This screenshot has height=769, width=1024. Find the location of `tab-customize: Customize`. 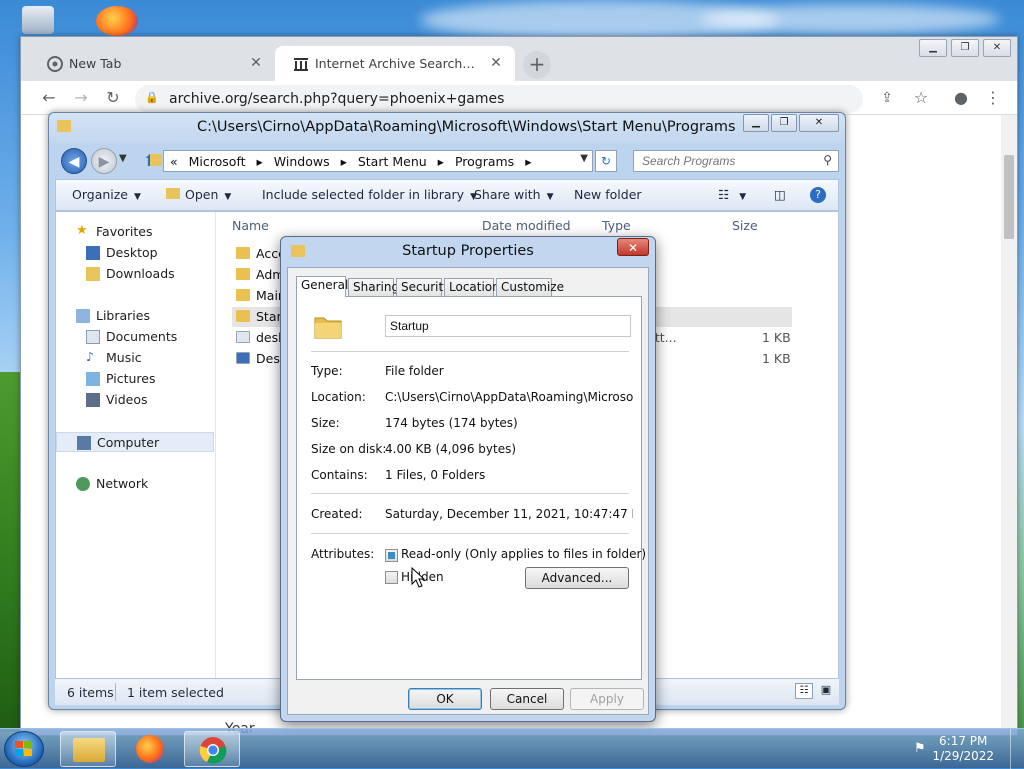

tab-customize: Customize is located at coordinates (530, 287).